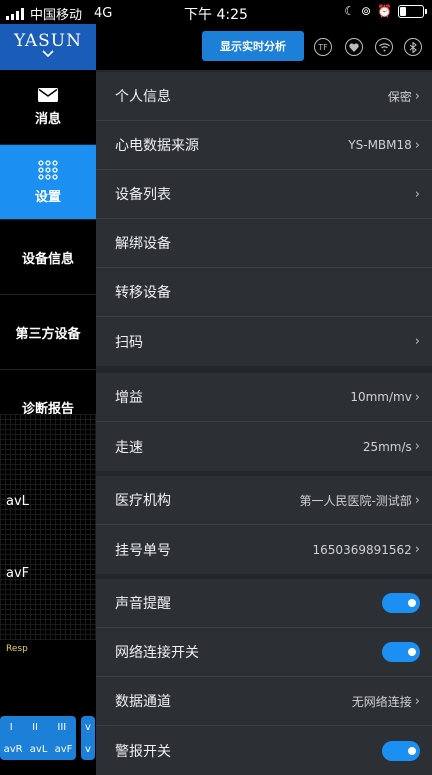 The width and height of the screenshot is (432, 775). Describe the element at coordinates (403, 11) in the screenshot. I see `battery-level` at that location.